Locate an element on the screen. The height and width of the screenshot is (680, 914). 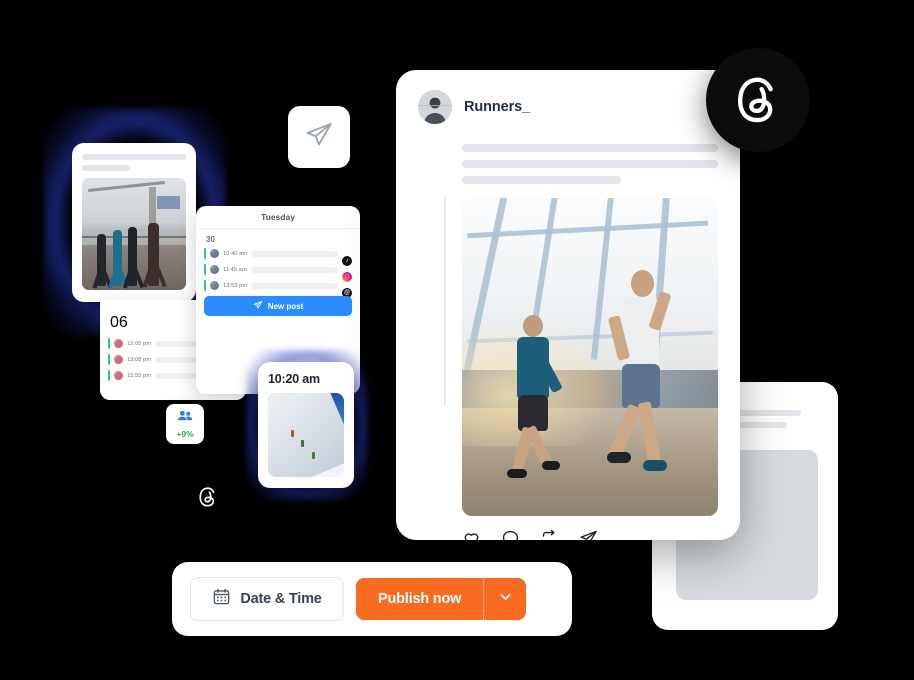
entry-time: 10:40 am is located at coordinates (235, 253).